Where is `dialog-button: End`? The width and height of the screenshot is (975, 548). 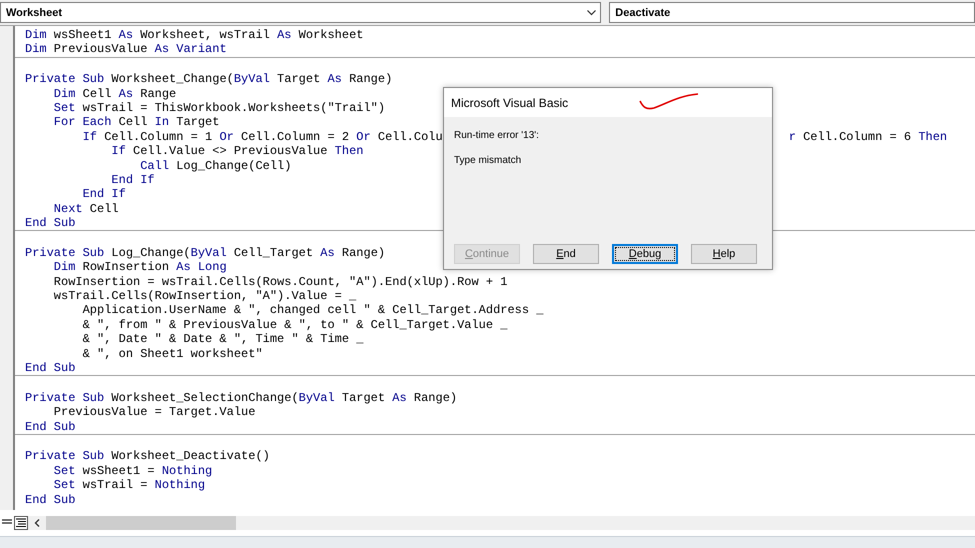 dialog-button: End is located at coordinates (566, 254).